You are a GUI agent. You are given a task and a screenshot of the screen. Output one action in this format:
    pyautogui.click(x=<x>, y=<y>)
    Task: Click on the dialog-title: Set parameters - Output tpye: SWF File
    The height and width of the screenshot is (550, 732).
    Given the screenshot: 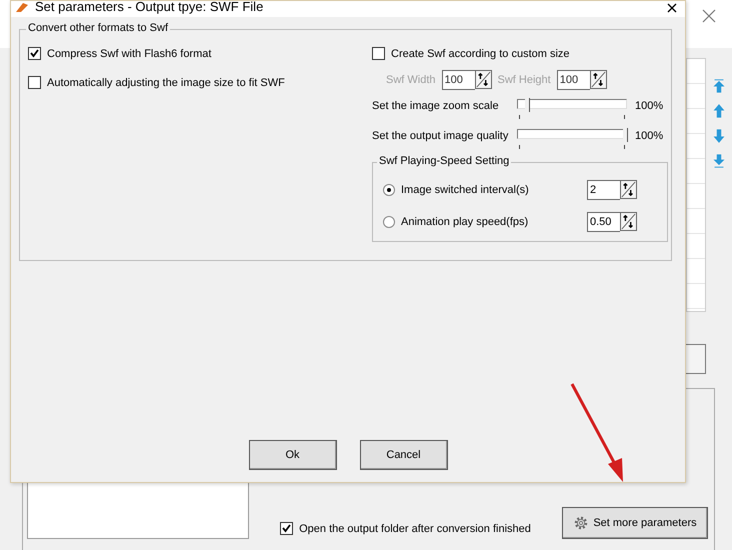 What is the action you would take?
    pyautogui.click(x=149, y=6)
    